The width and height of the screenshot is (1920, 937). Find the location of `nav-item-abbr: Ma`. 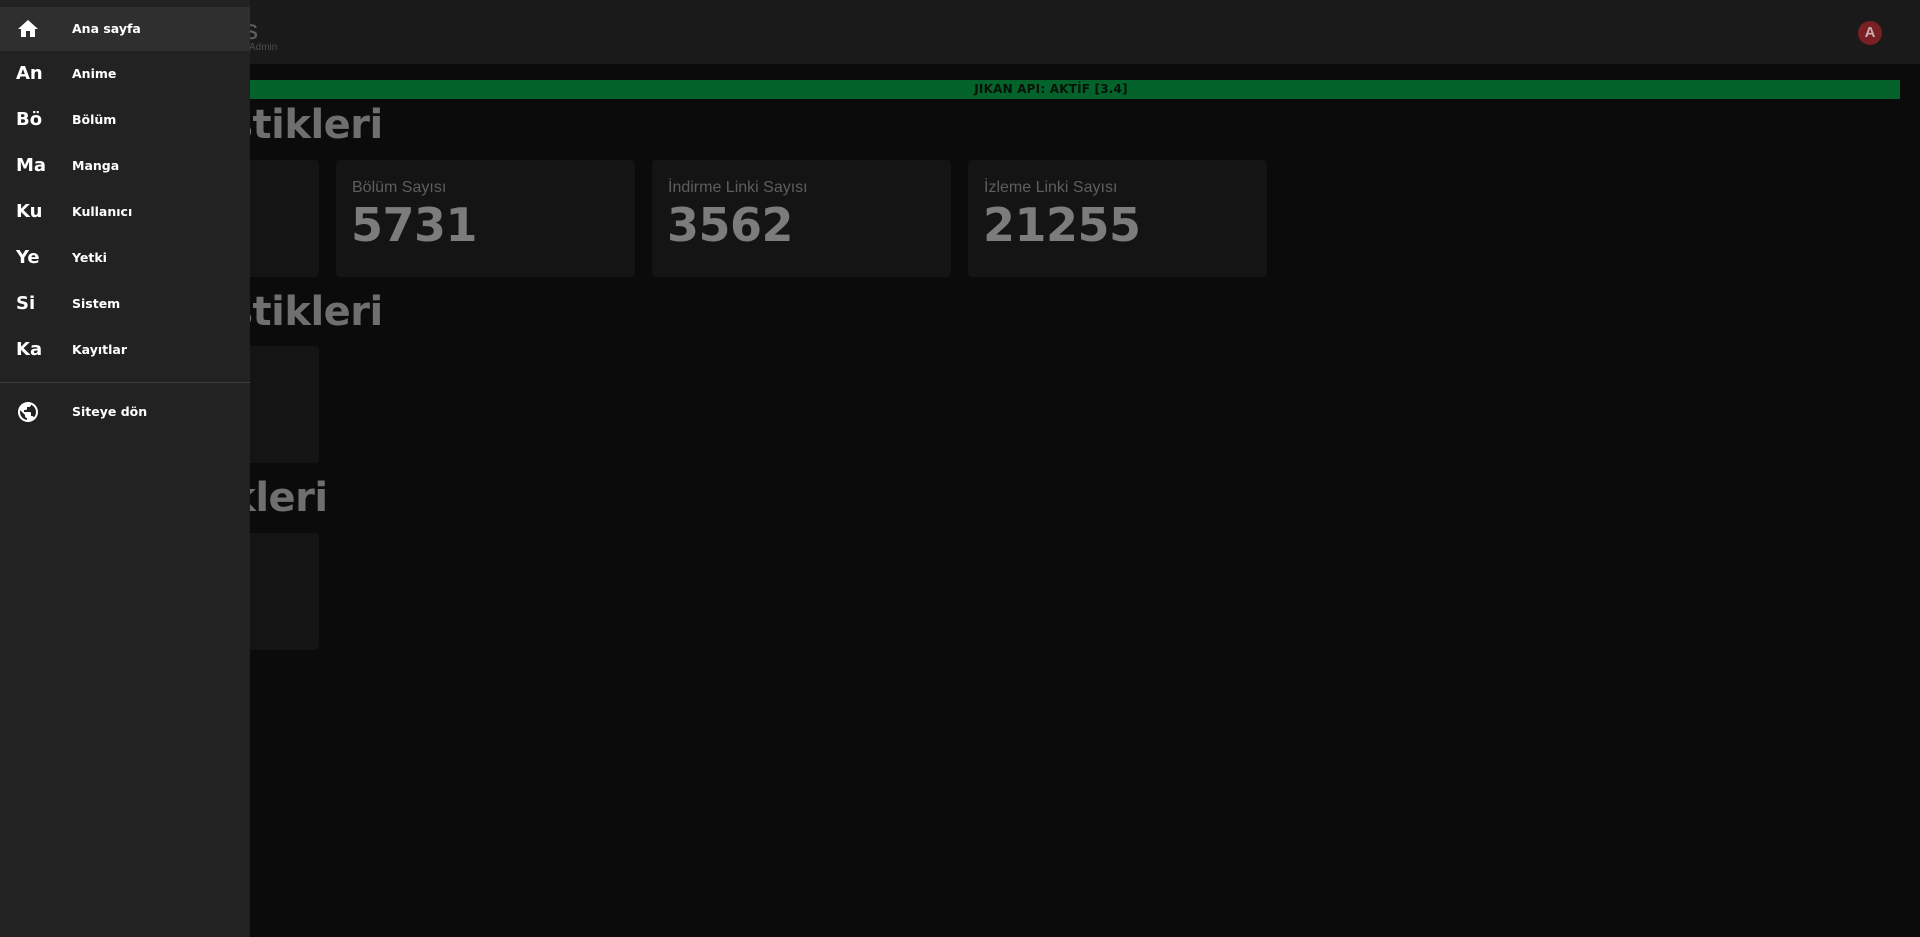

nav-item-abbr: Ma is located at coordinates (31, 165).